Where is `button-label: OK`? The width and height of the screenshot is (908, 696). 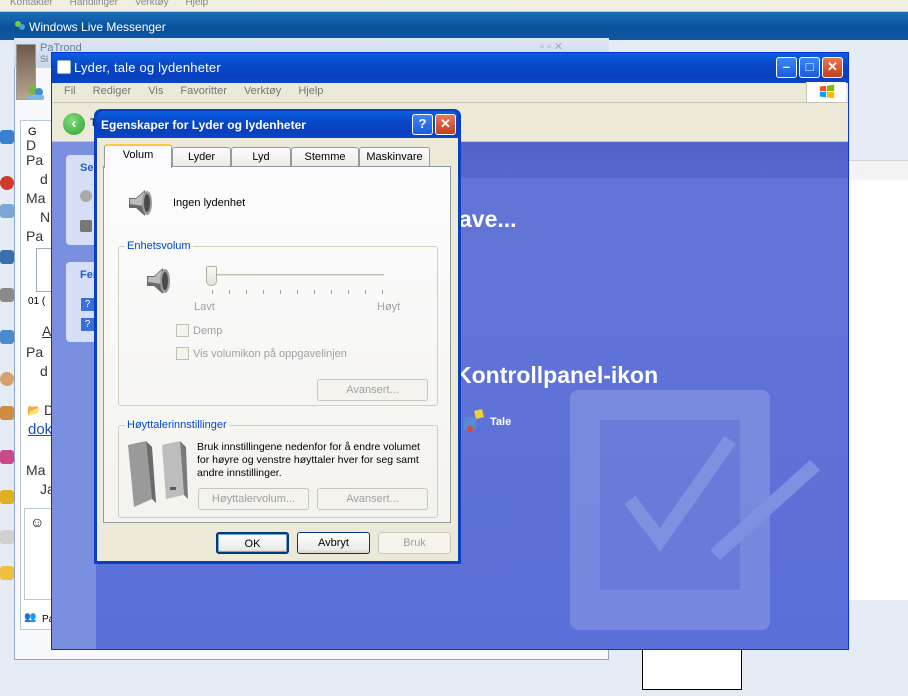 button-label: OK is located at coordinates (252, 544).